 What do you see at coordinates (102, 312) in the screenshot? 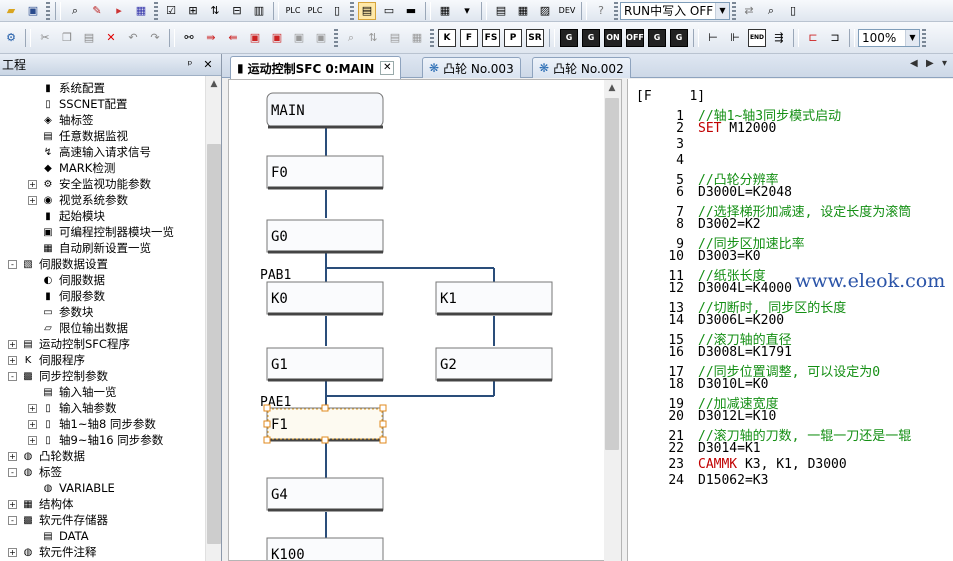
I see `tree-item: ▭ 参数块` at bounding box center [102, 312].